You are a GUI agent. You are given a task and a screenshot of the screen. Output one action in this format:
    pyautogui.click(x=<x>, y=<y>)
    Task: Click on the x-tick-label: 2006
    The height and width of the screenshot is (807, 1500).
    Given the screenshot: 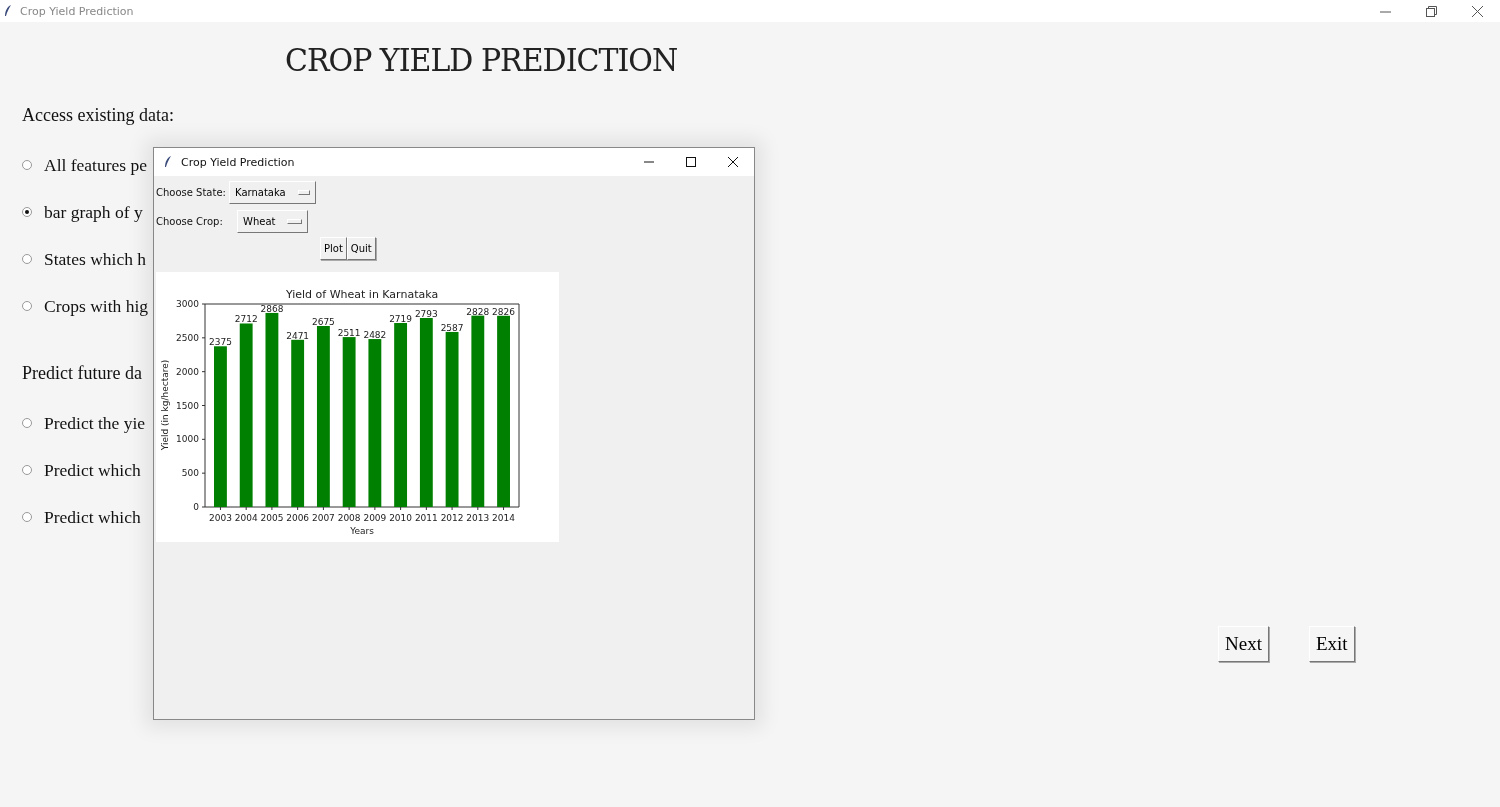 What is the action you would take?
    pyautogui.click(x=298, y=518)
    